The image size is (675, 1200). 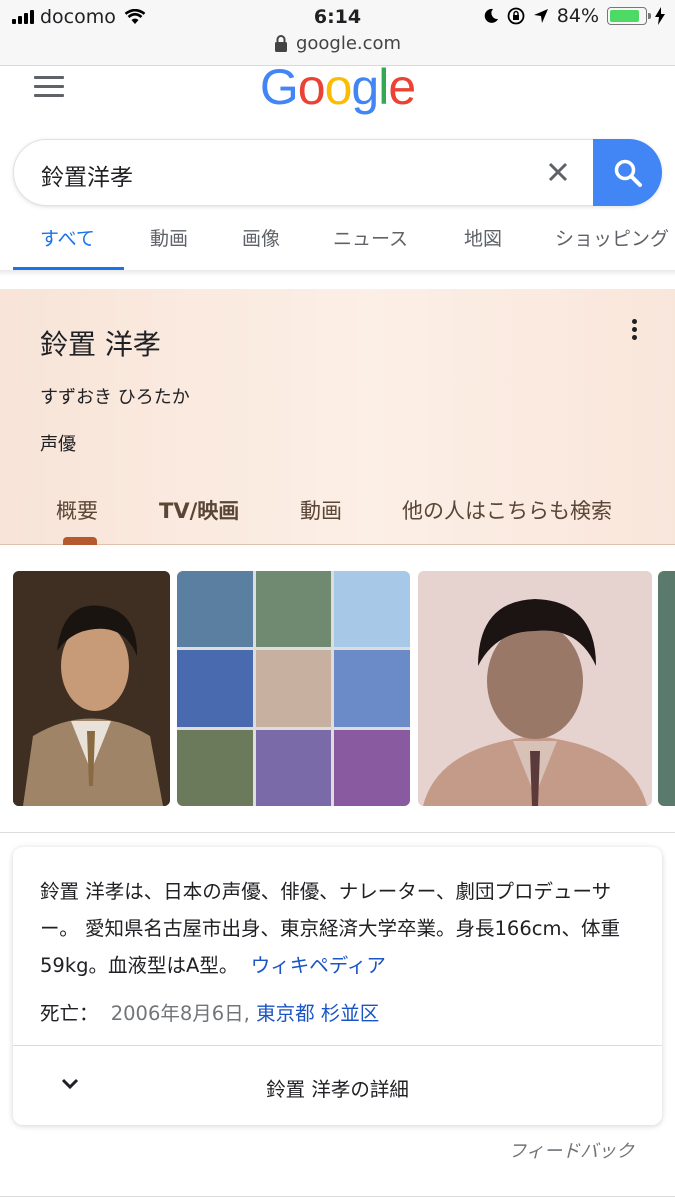 I want to click on location-icon, so click(x=540, y=16).